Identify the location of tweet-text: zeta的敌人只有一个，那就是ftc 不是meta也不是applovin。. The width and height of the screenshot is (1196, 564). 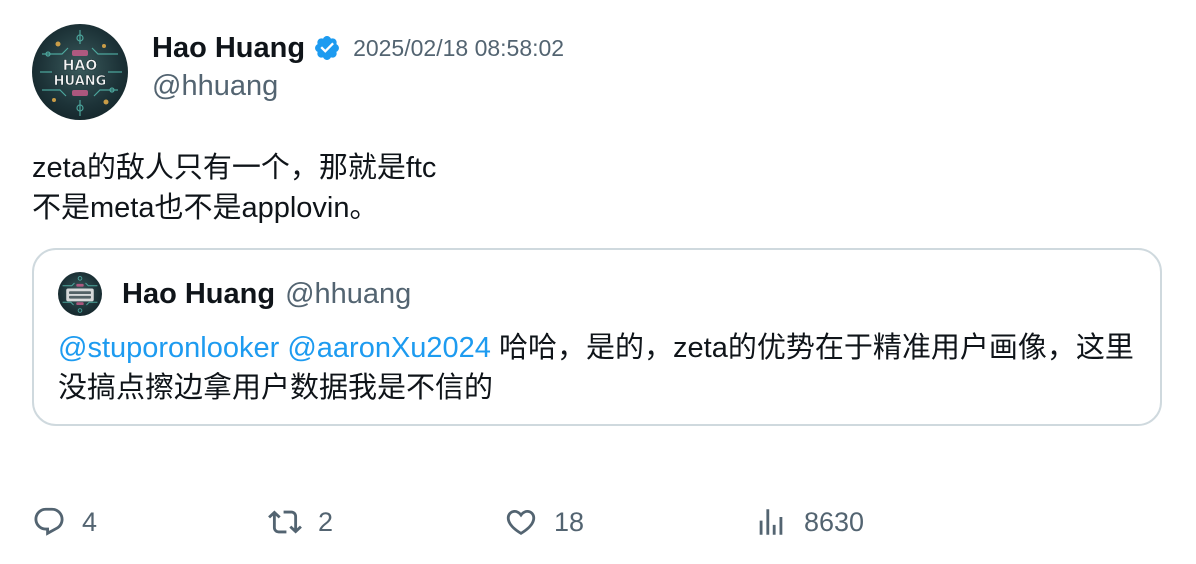
(592, 188).